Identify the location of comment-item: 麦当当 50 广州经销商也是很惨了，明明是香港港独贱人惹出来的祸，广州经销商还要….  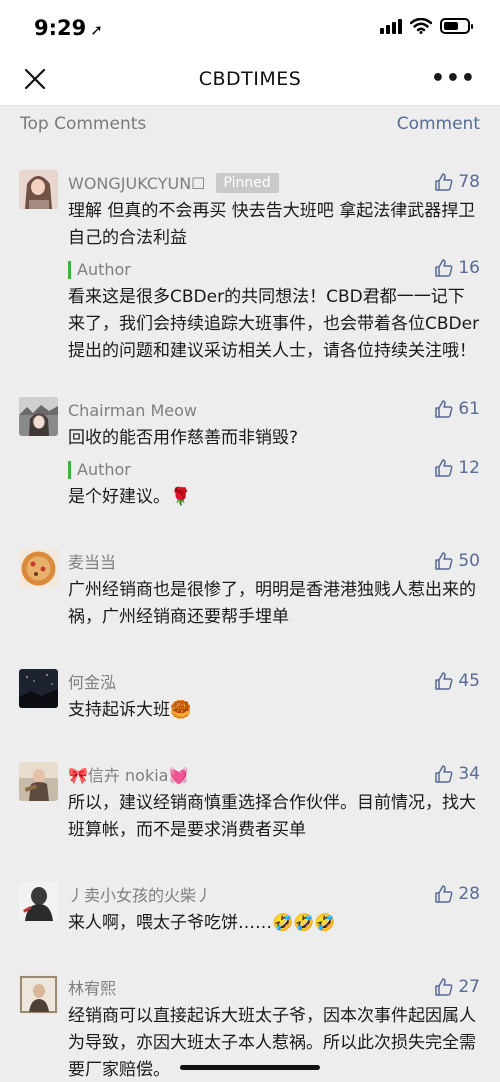
(250, 590).